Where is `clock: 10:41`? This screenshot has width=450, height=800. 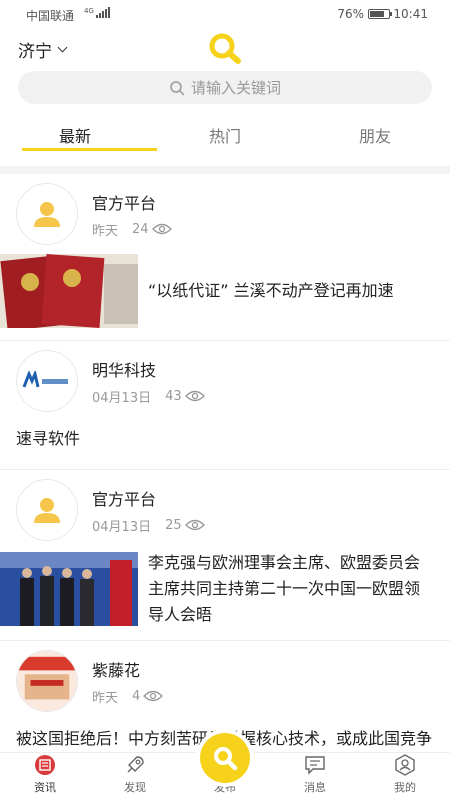
clock: 10:41 is located at coordinates (410, 14).